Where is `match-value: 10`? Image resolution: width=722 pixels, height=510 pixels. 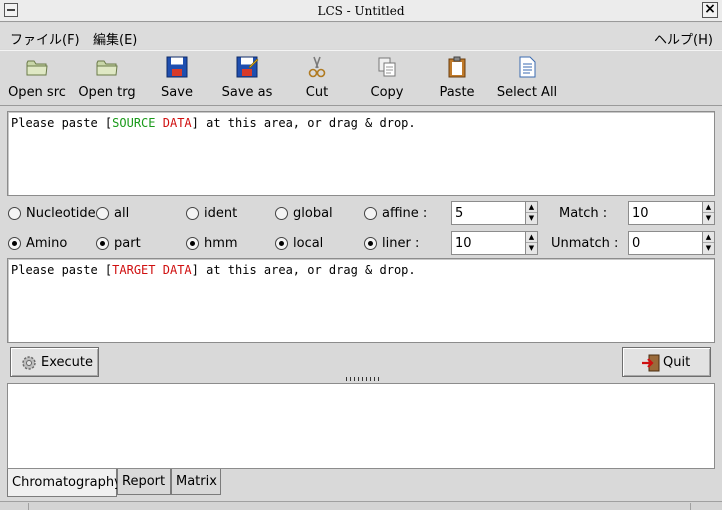
match-value: 10 is located at coordinates (640, 213).